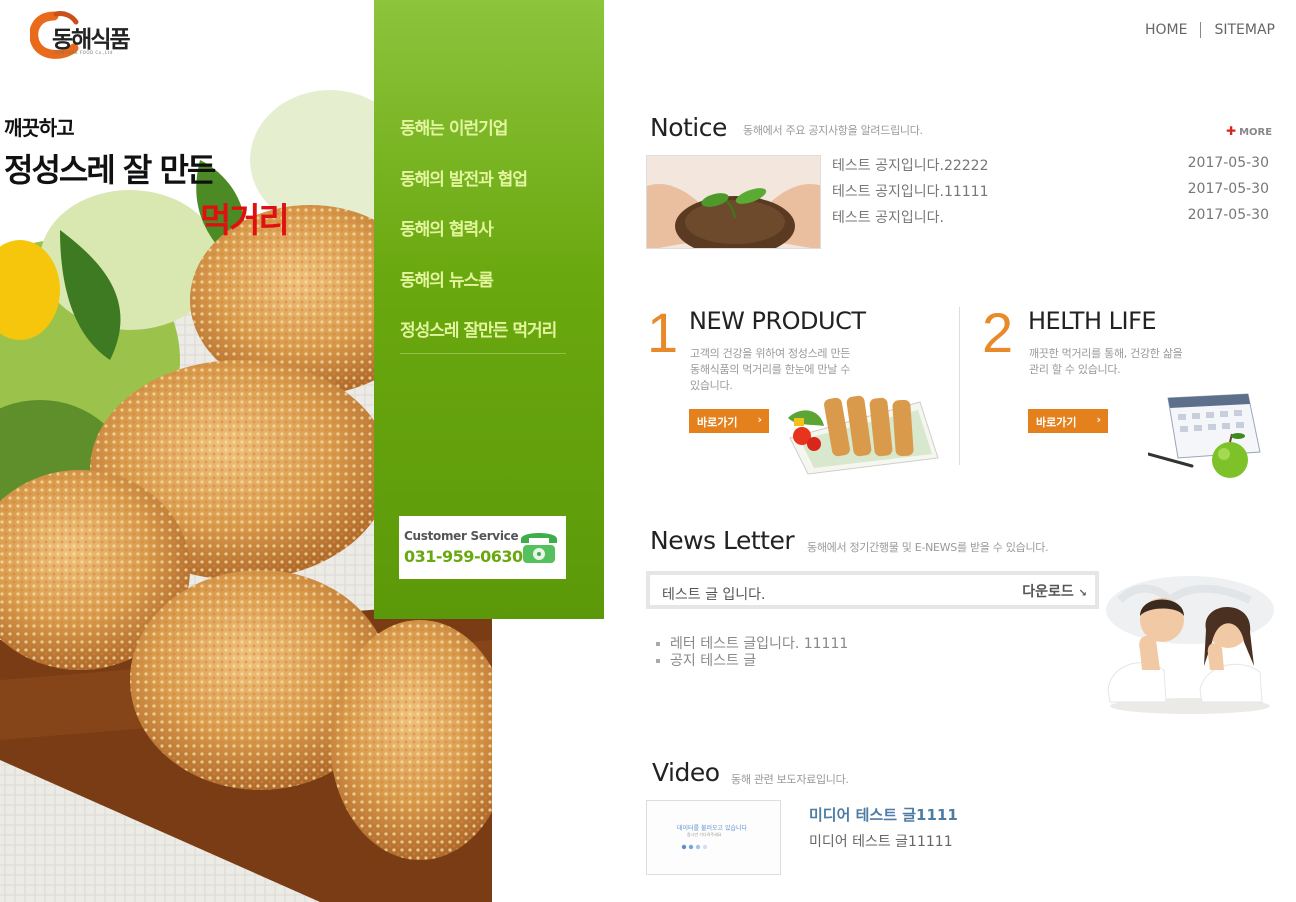 The height and width of the screenshot is (902, 1296). Describe the element at coordinates (888, 217) in the screenshot. I see `notice-item-title: 테스트 공지입니다.` at that location.